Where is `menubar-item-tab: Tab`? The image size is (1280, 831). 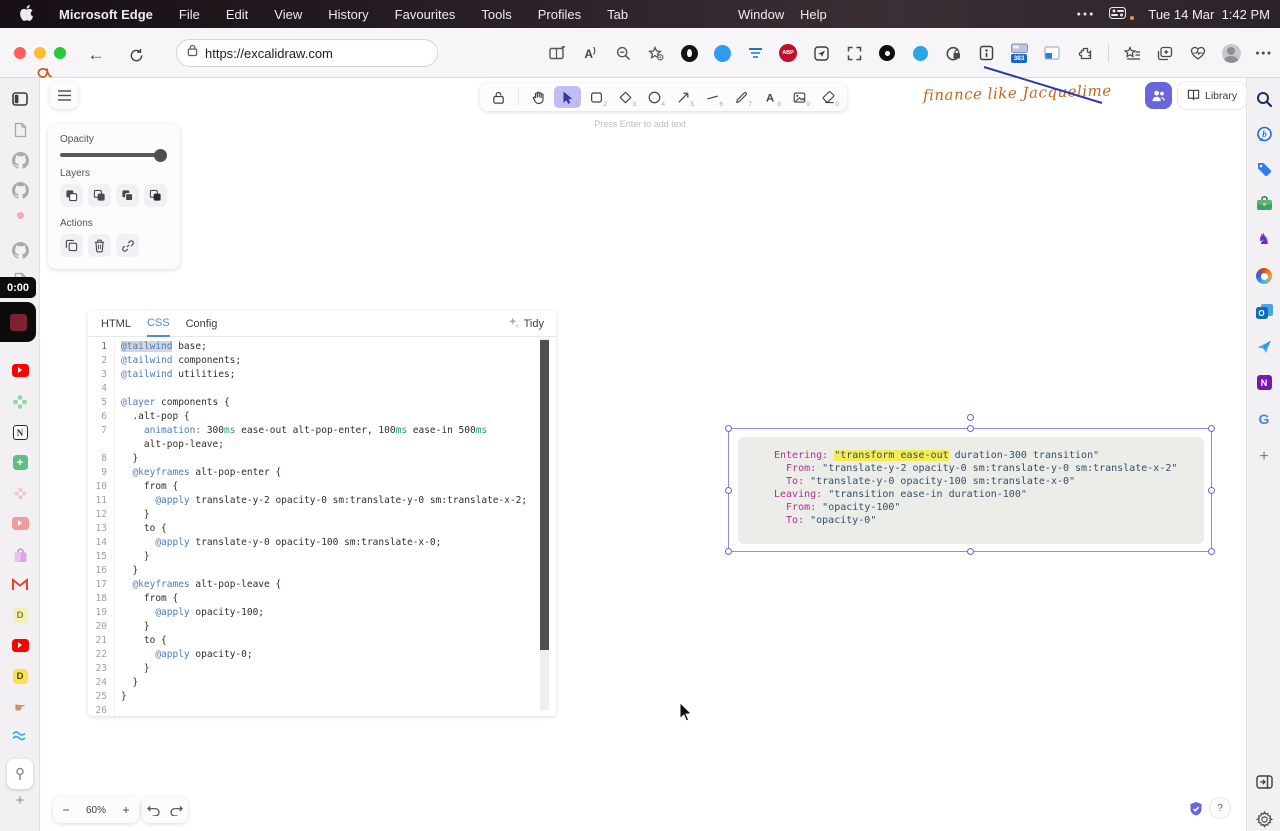
menubar-item-tab: Tab is located at coordinates (617, 14).